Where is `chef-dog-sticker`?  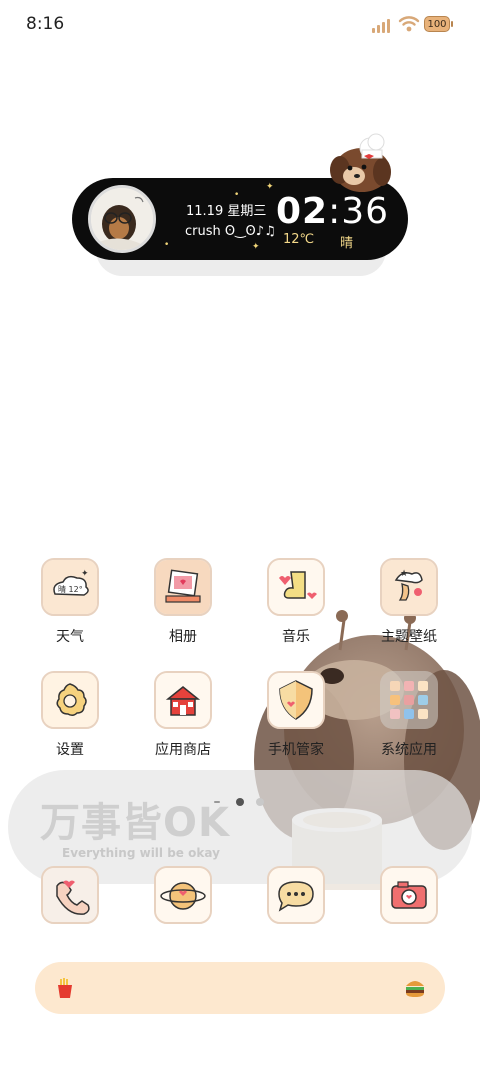 chef-dog-sticker is located at coordinates (360, 162).